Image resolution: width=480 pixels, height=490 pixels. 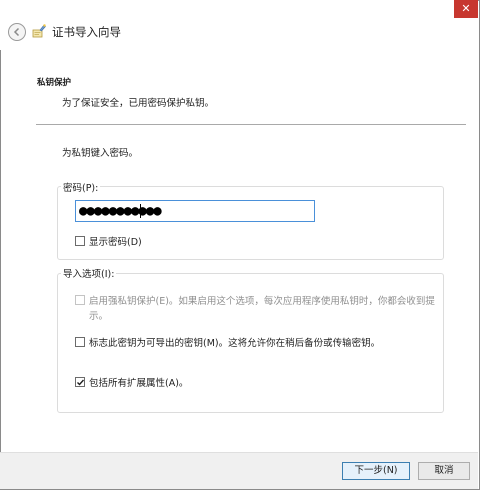 I want to click on back-button, so click(x=17, y=32).